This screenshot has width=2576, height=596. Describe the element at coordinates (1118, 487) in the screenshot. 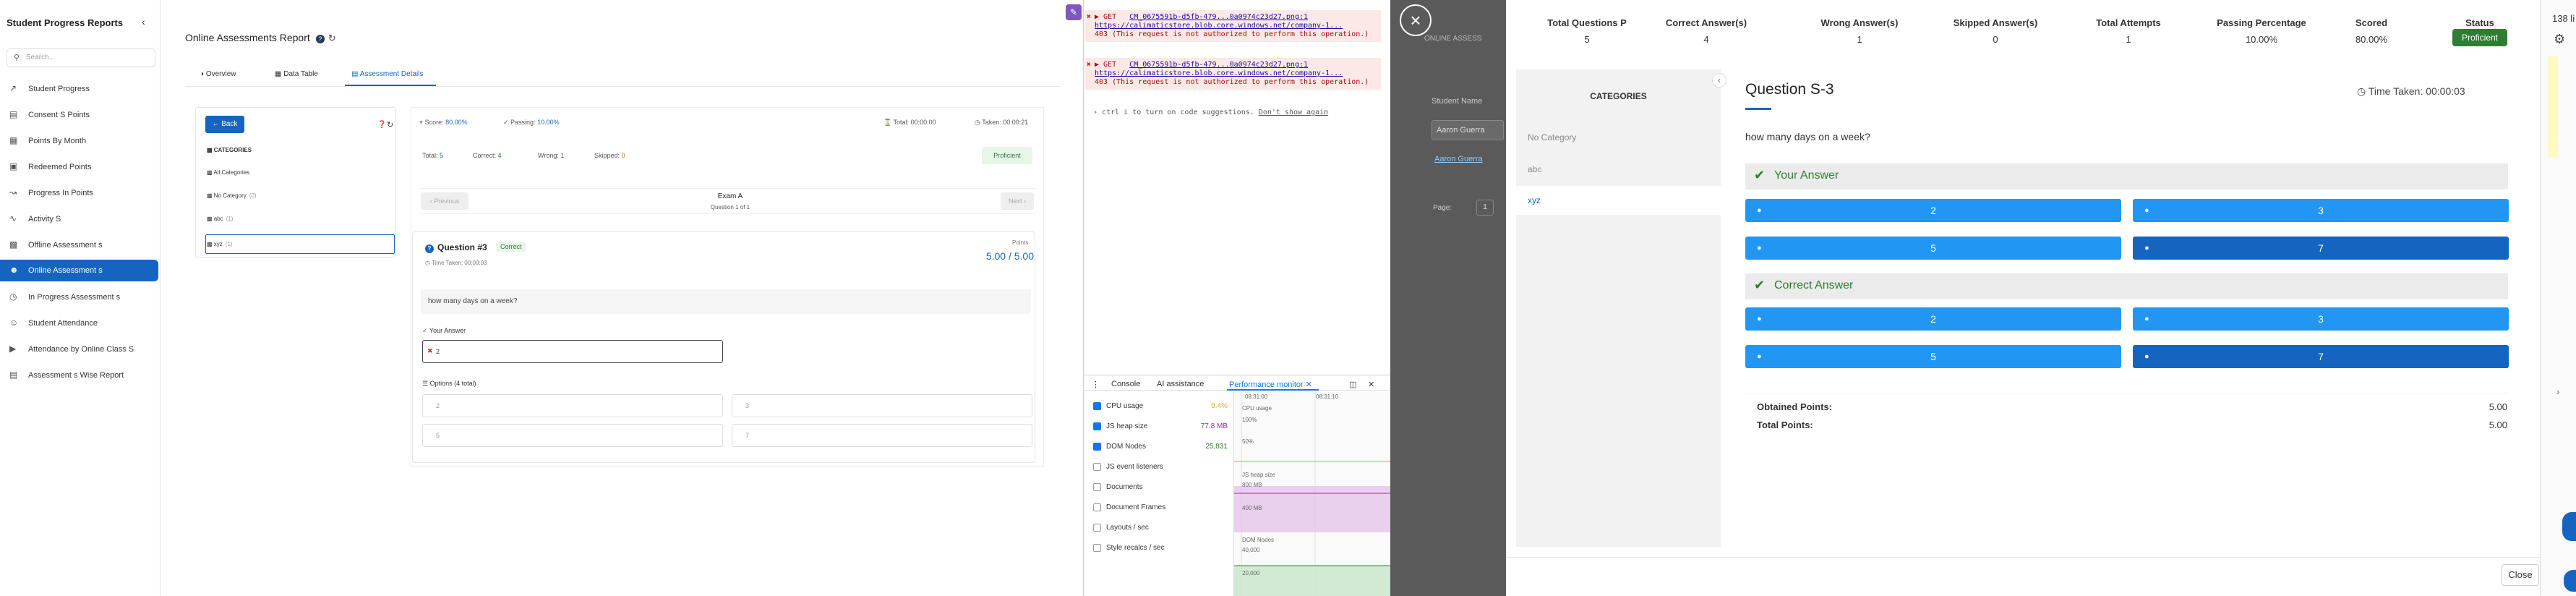

I see `metric-documents: Documents` at that location.